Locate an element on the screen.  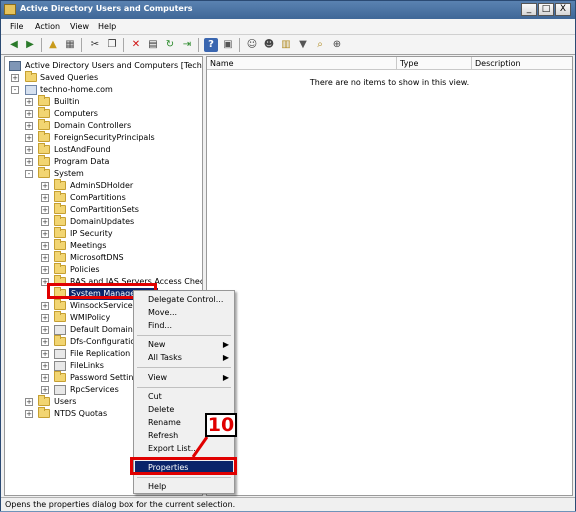
console-tree-icon: ▣ is located at coordinates (228, 45).